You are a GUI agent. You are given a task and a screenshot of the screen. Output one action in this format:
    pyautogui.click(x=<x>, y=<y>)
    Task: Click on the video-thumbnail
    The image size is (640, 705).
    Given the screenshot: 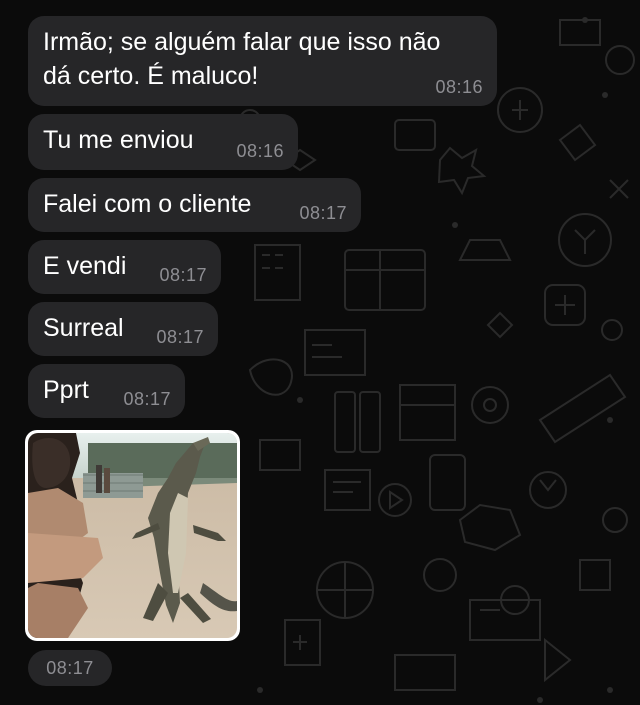 What is the action you would take?
    pyautogui.click(x=132, y=535)
    